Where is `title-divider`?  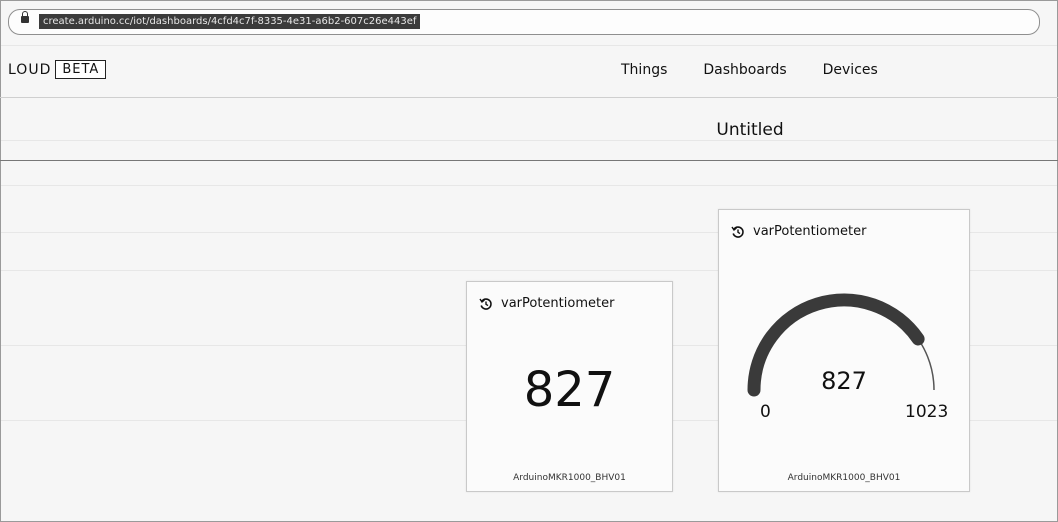 title-divider is located at coordinates (529, 160).